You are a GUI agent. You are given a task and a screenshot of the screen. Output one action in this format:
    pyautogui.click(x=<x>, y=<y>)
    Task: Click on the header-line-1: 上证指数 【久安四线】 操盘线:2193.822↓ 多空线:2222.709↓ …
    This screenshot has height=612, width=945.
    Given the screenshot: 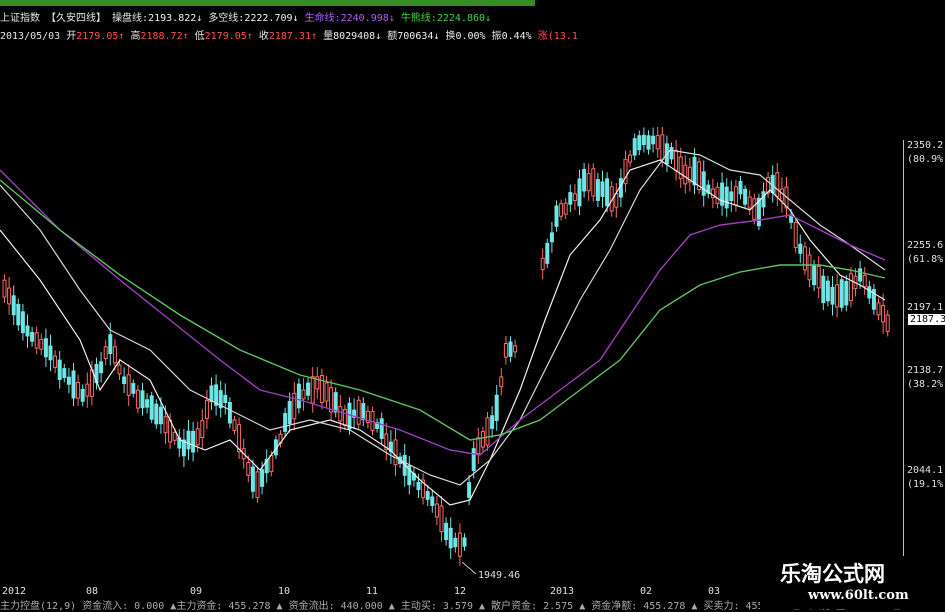 What is the action you would take?
    pyautogui.click(x=245, y=16)
    